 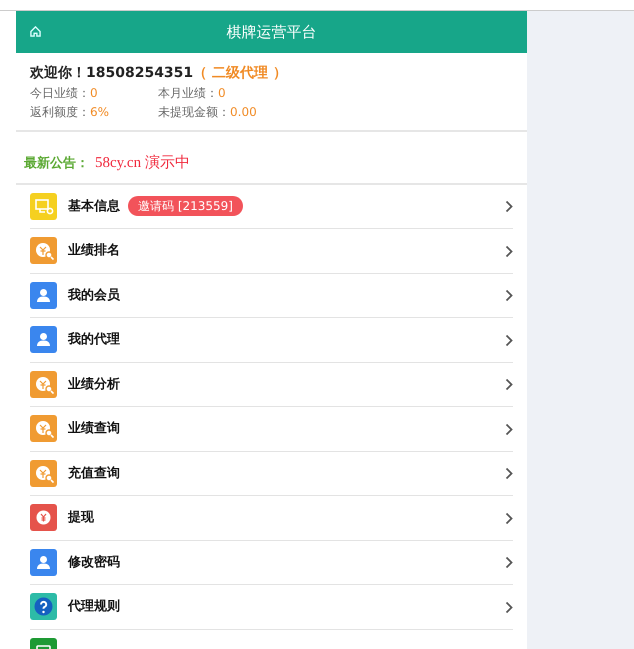 What do you see at coordinates (271, 429) in the screenshot?
I see `menu-item: 业绩查询` at bounding box center [271, 429].